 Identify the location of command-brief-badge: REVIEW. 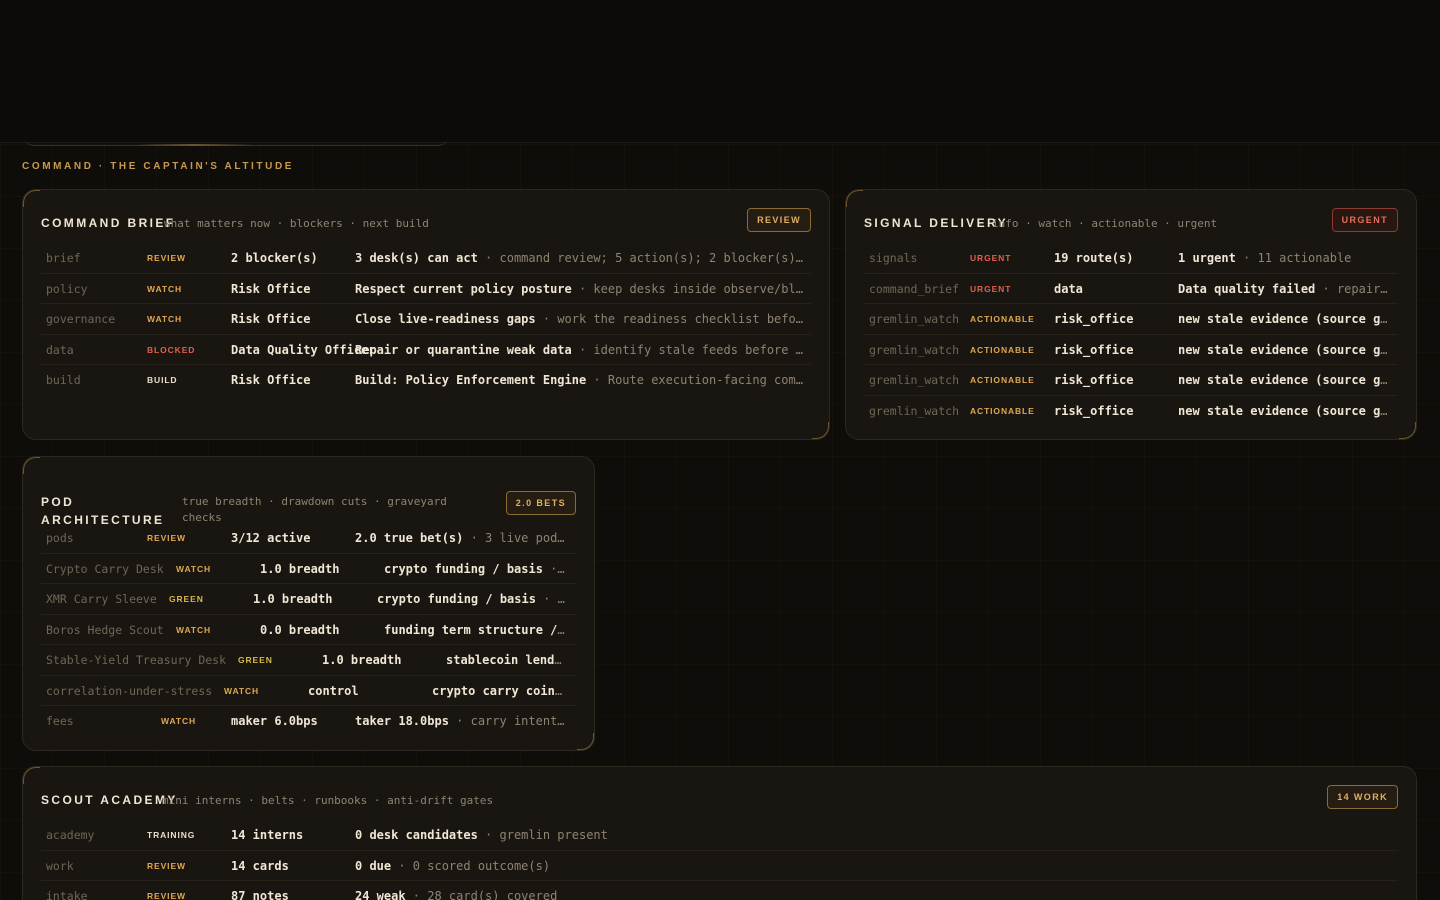
(779, 220).